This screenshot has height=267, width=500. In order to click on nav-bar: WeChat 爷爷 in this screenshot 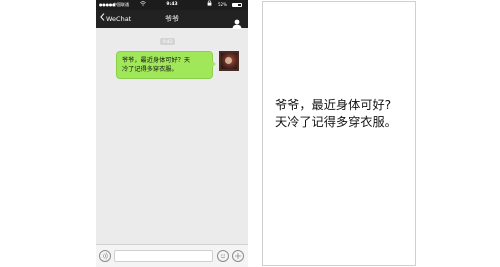, I will do `click(172, 19)`.